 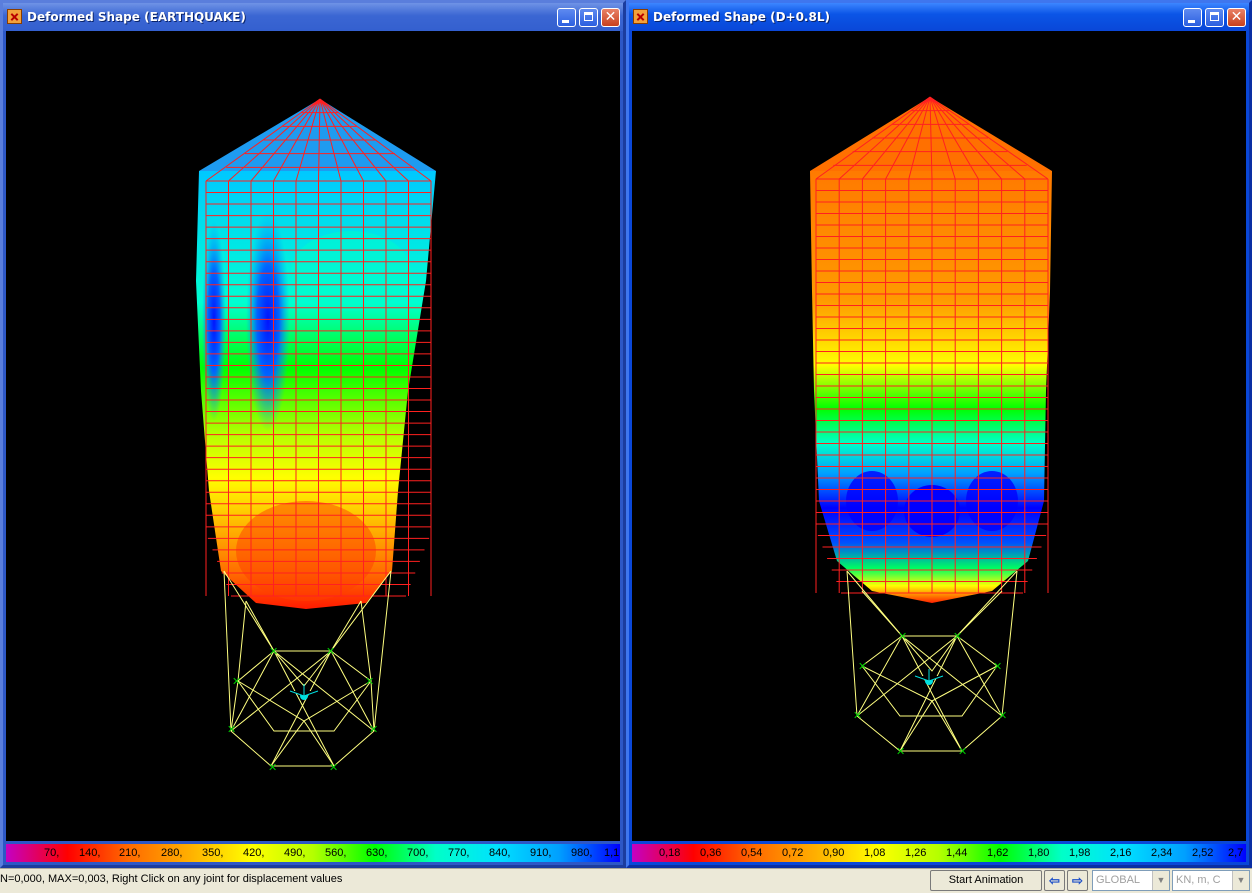 I want to click on tank-shell, so click(x=931, y=387).